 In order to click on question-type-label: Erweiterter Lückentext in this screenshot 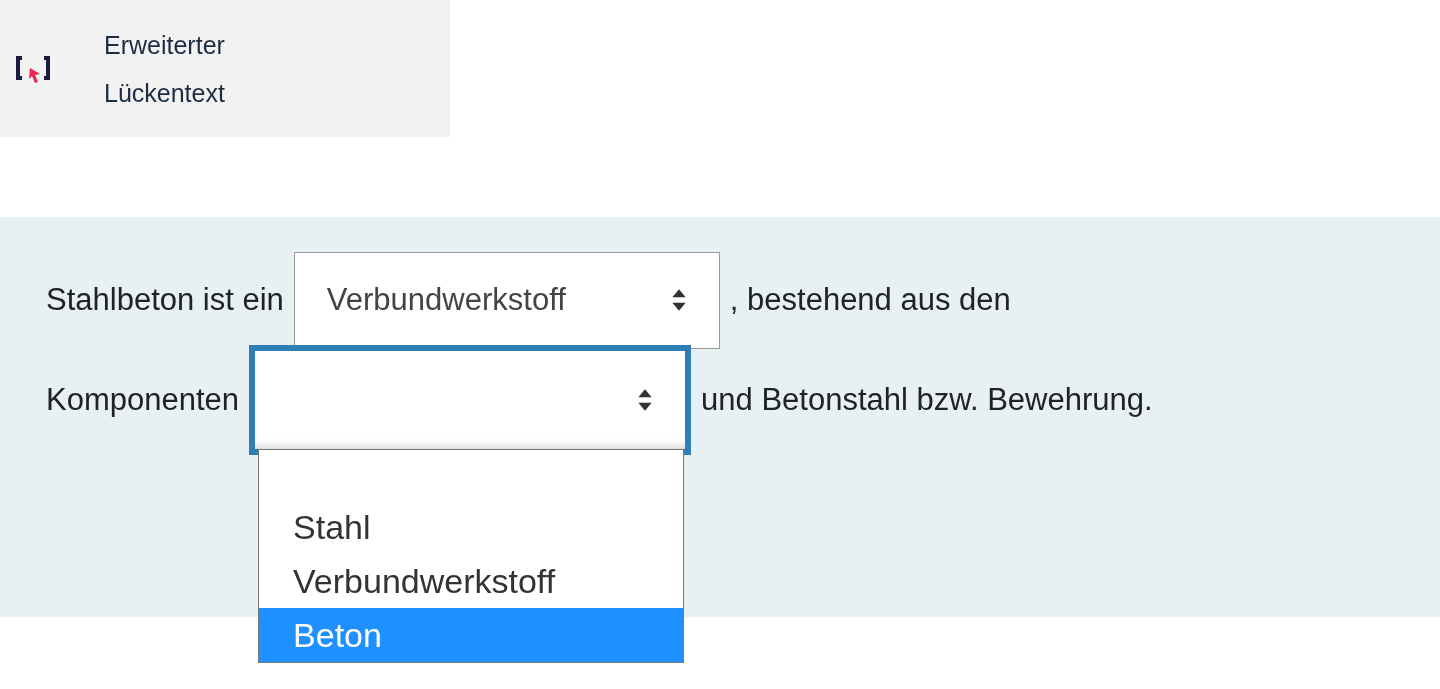, I will do `click(165, 69)`.